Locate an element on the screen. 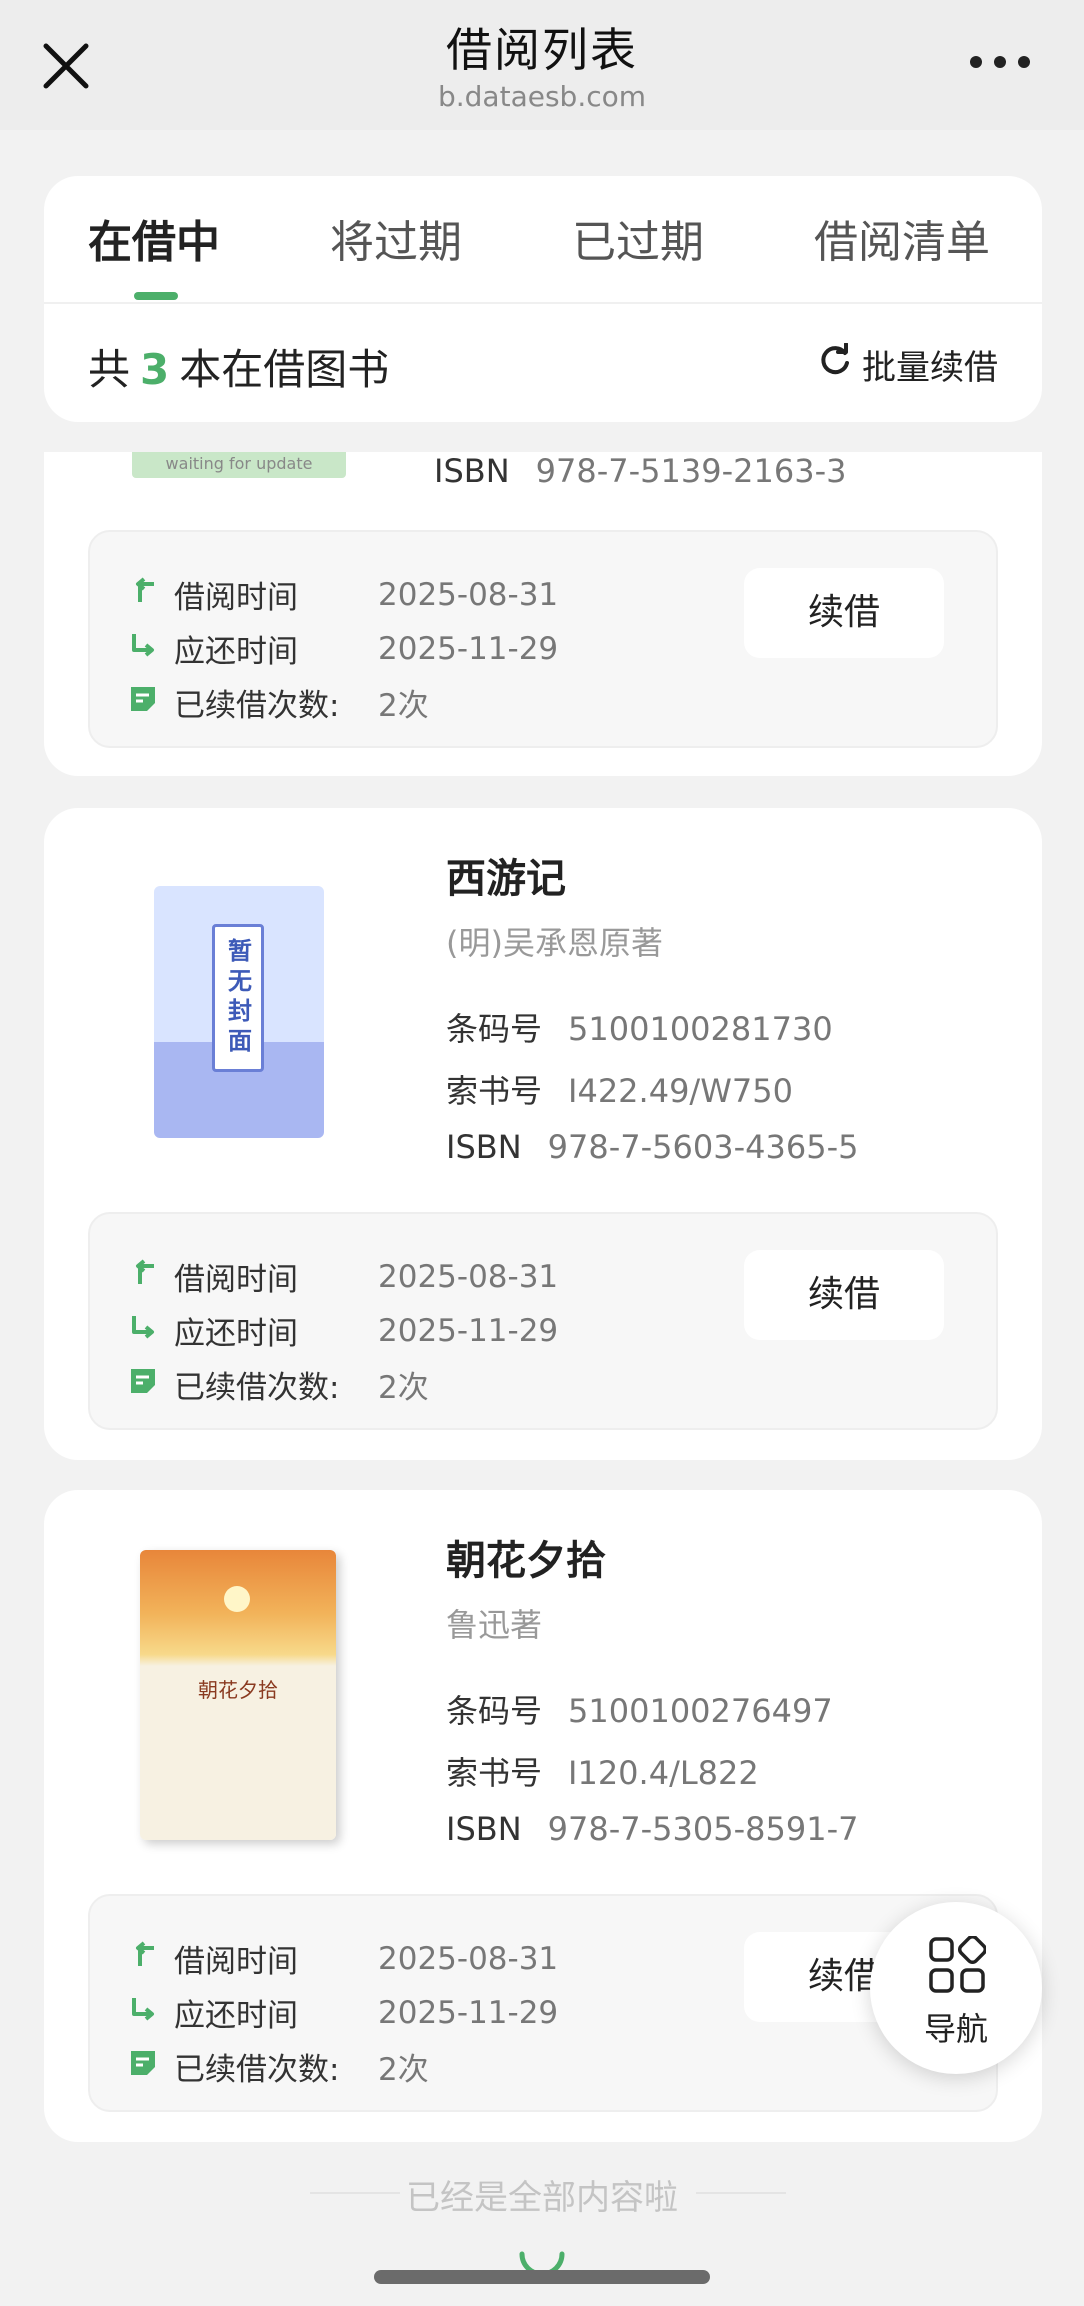 Image resolution: width=1084 pixels, height=2306 pixels. book-author: 鲁迅著 is located at coordinates (494, 1625).